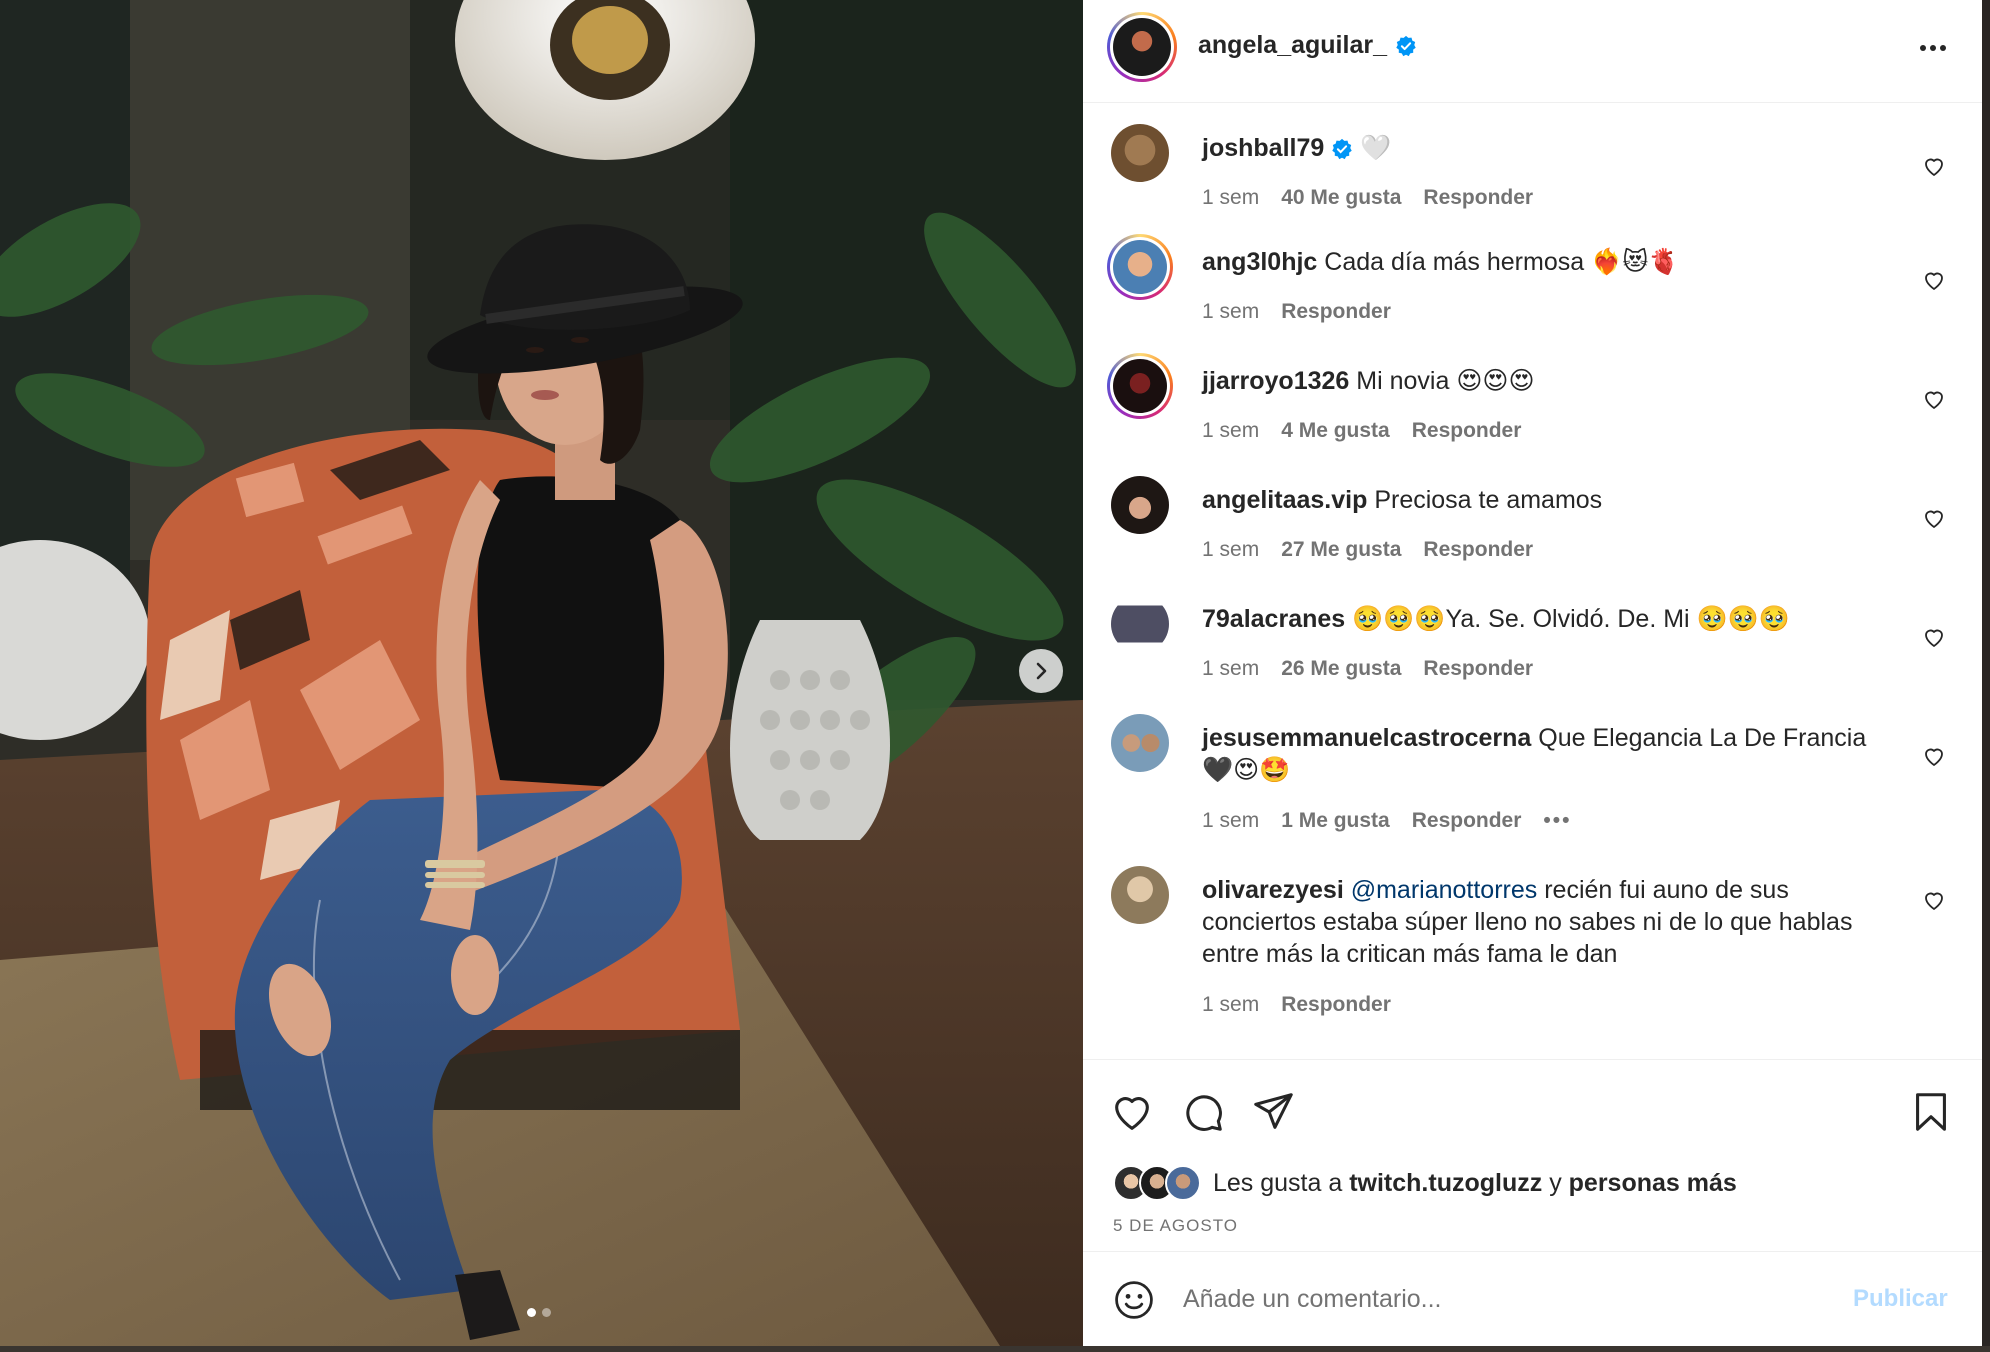  I want to click on send-icon, so click(1273, 1112).